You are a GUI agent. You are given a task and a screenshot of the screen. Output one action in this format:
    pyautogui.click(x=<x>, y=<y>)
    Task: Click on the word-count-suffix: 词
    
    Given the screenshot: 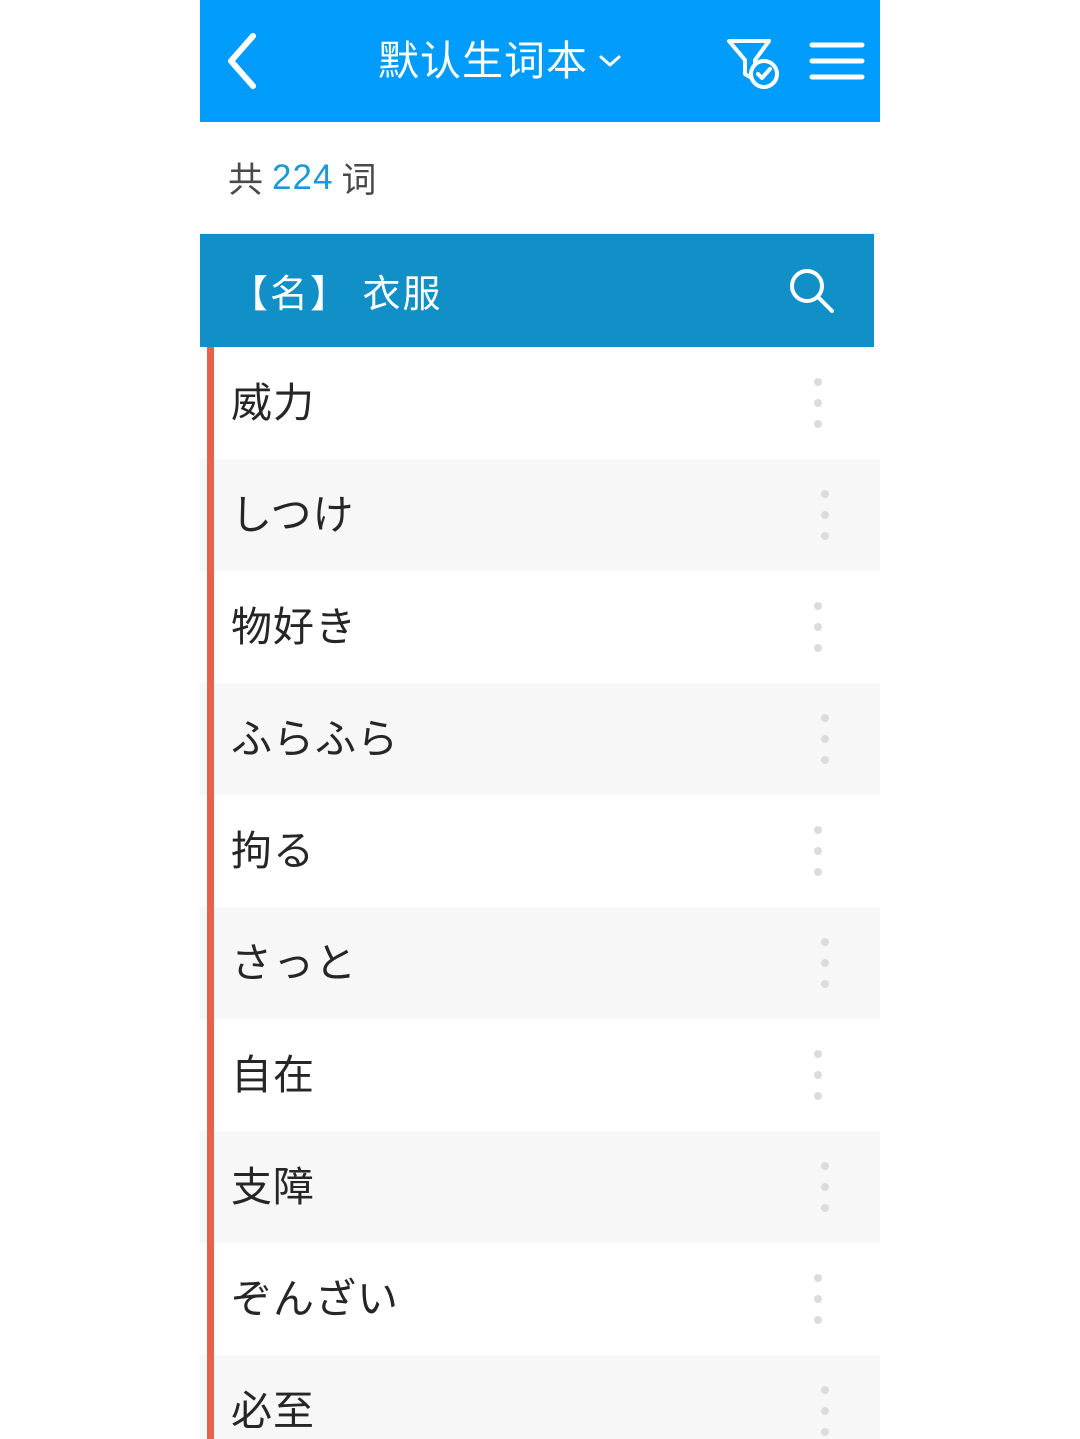 What is the action you would take?
    pyautogui.click(x=359, y=180)
    